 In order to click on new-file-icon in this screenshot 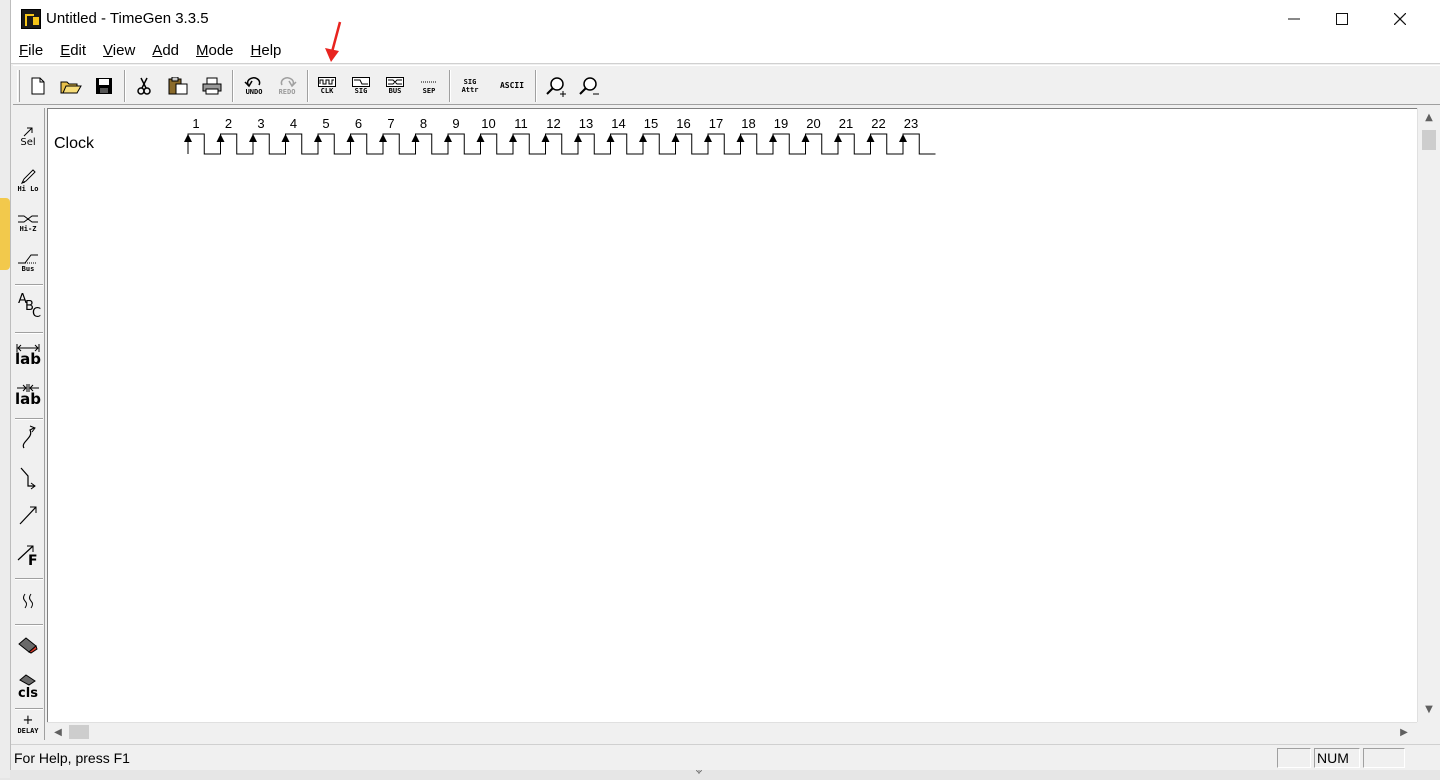, I will do `click(38, 86)`.